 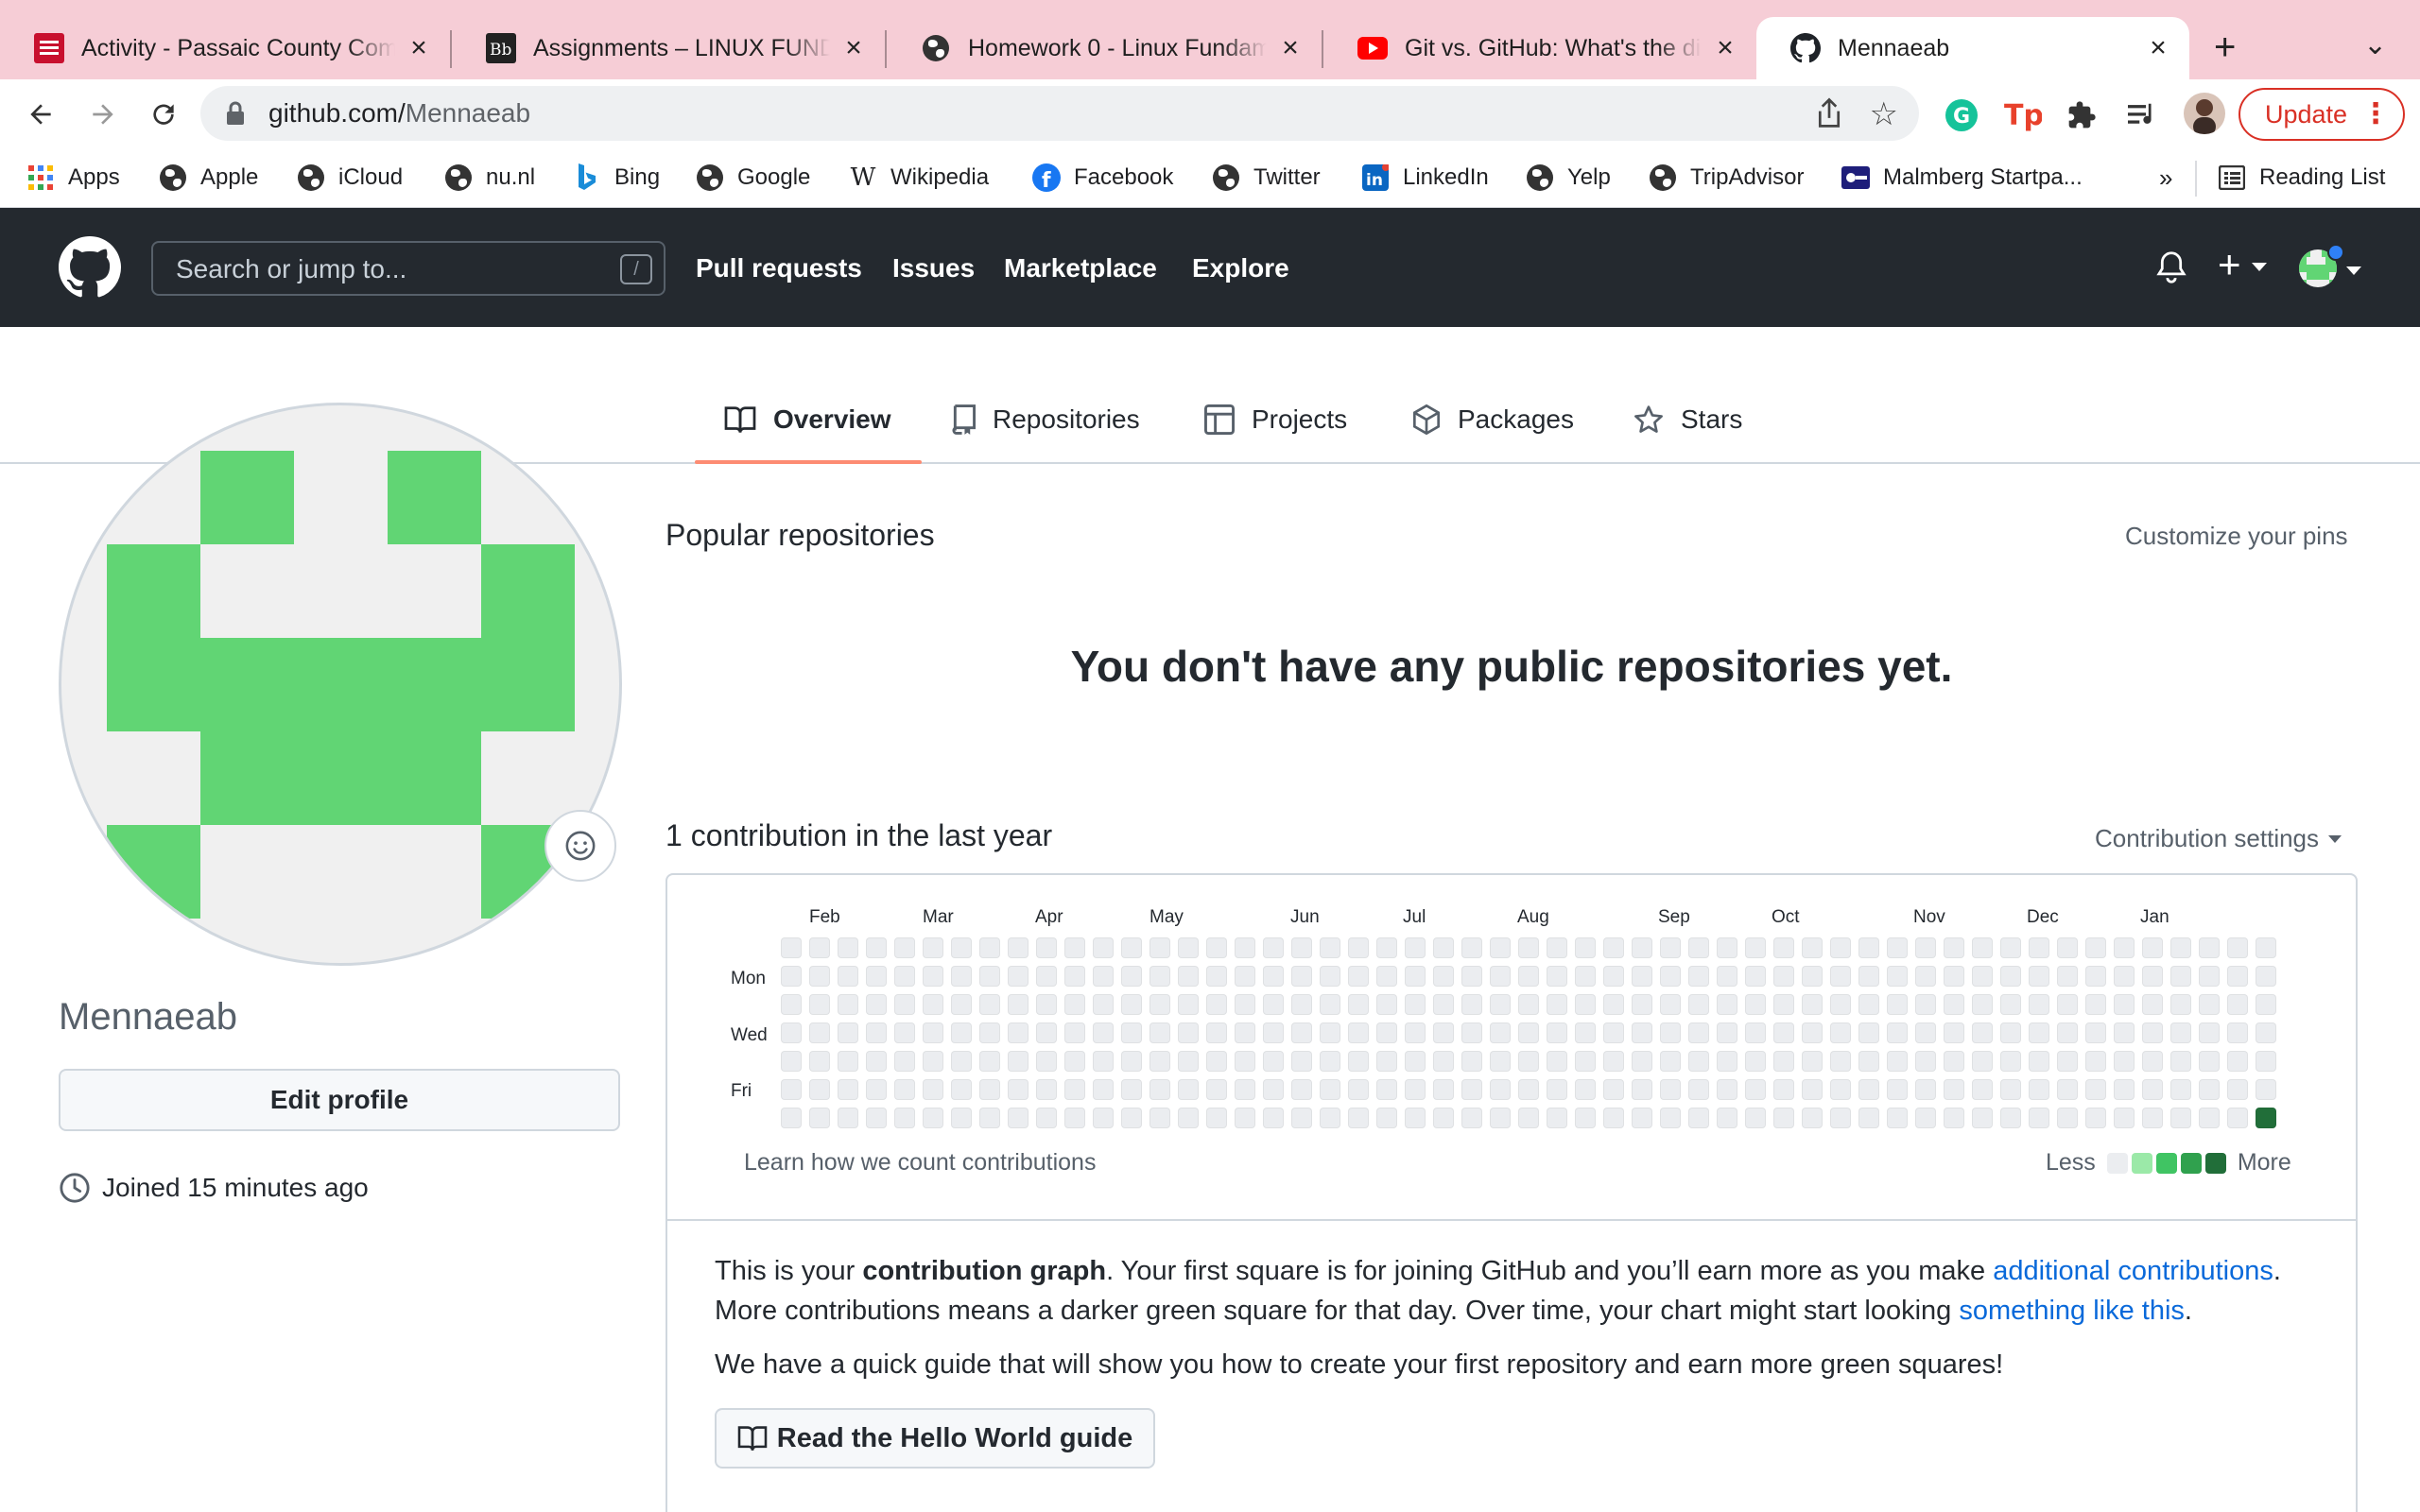 What do you see at coordinates (419, 48) in the screenshot?
I see `close-icon: ×` at bounding box center [419, 48].